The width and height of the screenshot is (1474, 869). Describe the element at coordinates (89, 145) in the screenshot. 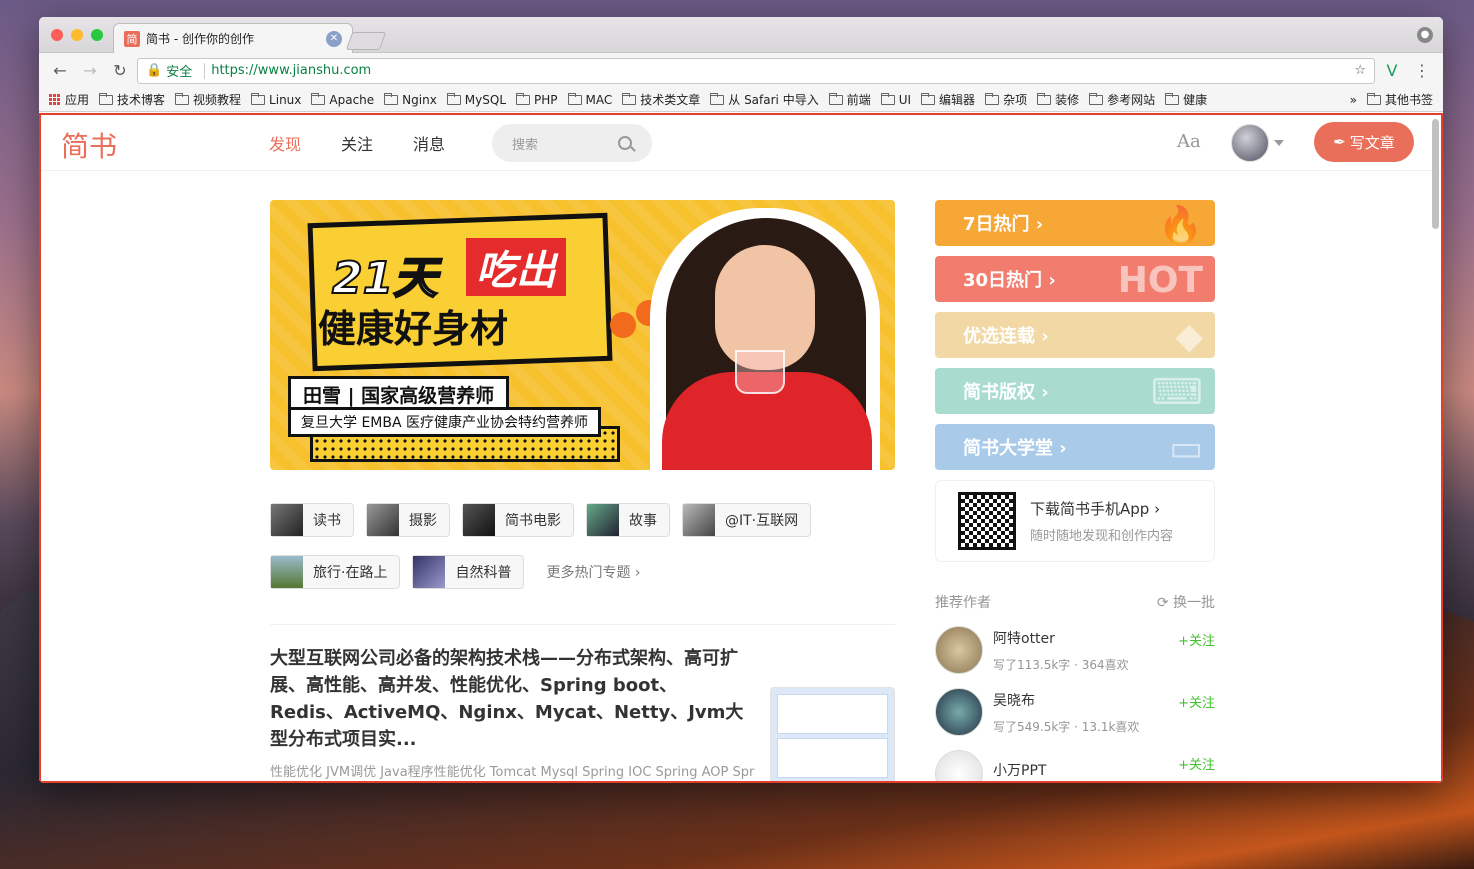

I see `jianshu-logo: 简书` at that location.